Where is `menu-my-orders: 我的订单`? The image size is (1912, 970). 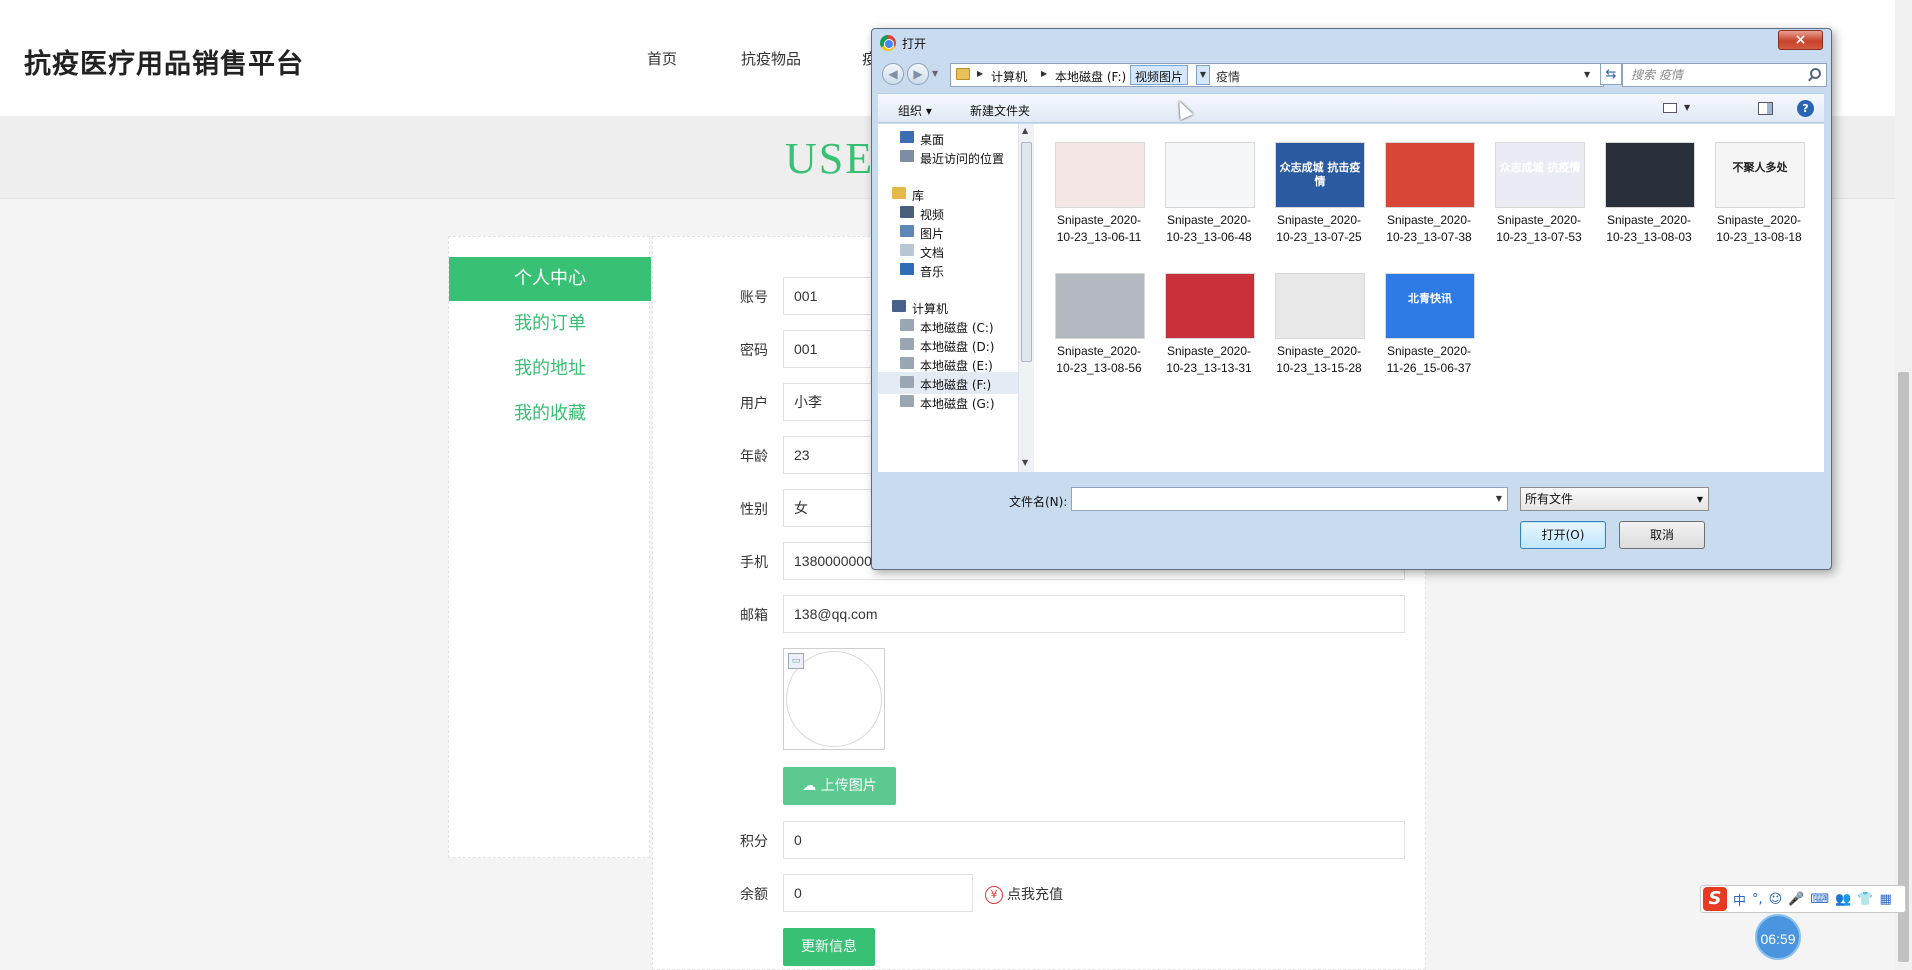 menu-my-orders: 我的订单 is located at coordinates (550, 324).